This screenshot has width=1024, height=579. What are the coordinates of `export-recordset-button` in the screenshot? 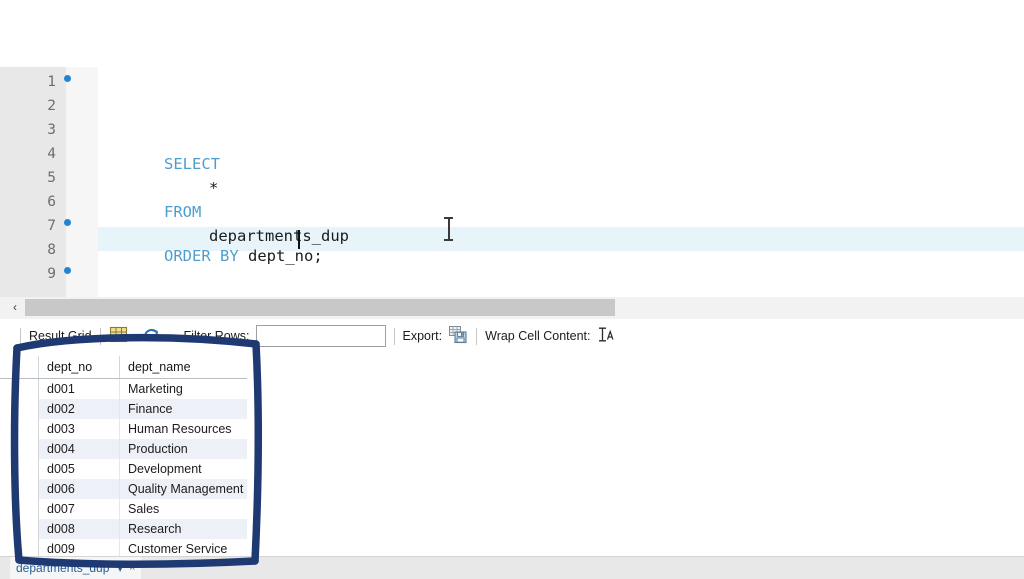 It's located at (458, 336).